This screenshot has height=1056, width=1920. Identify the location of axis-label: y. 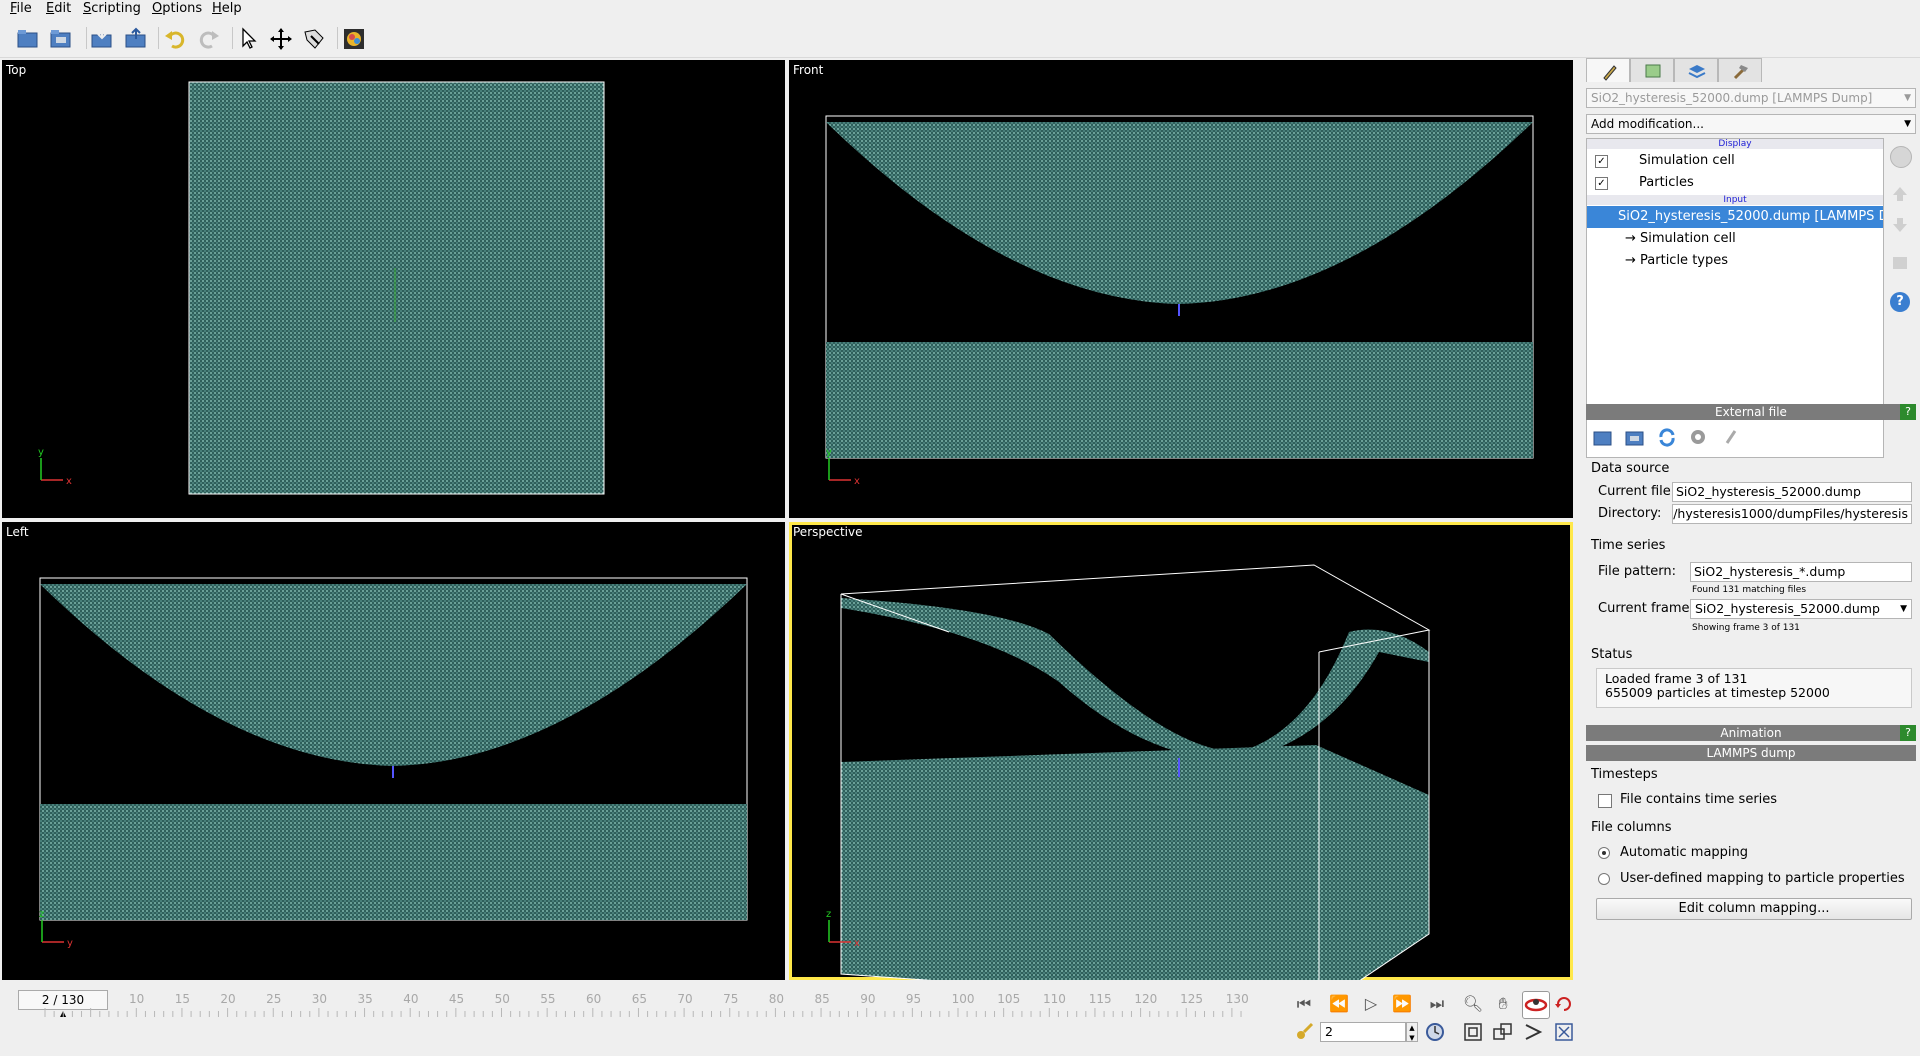
(41, 452).